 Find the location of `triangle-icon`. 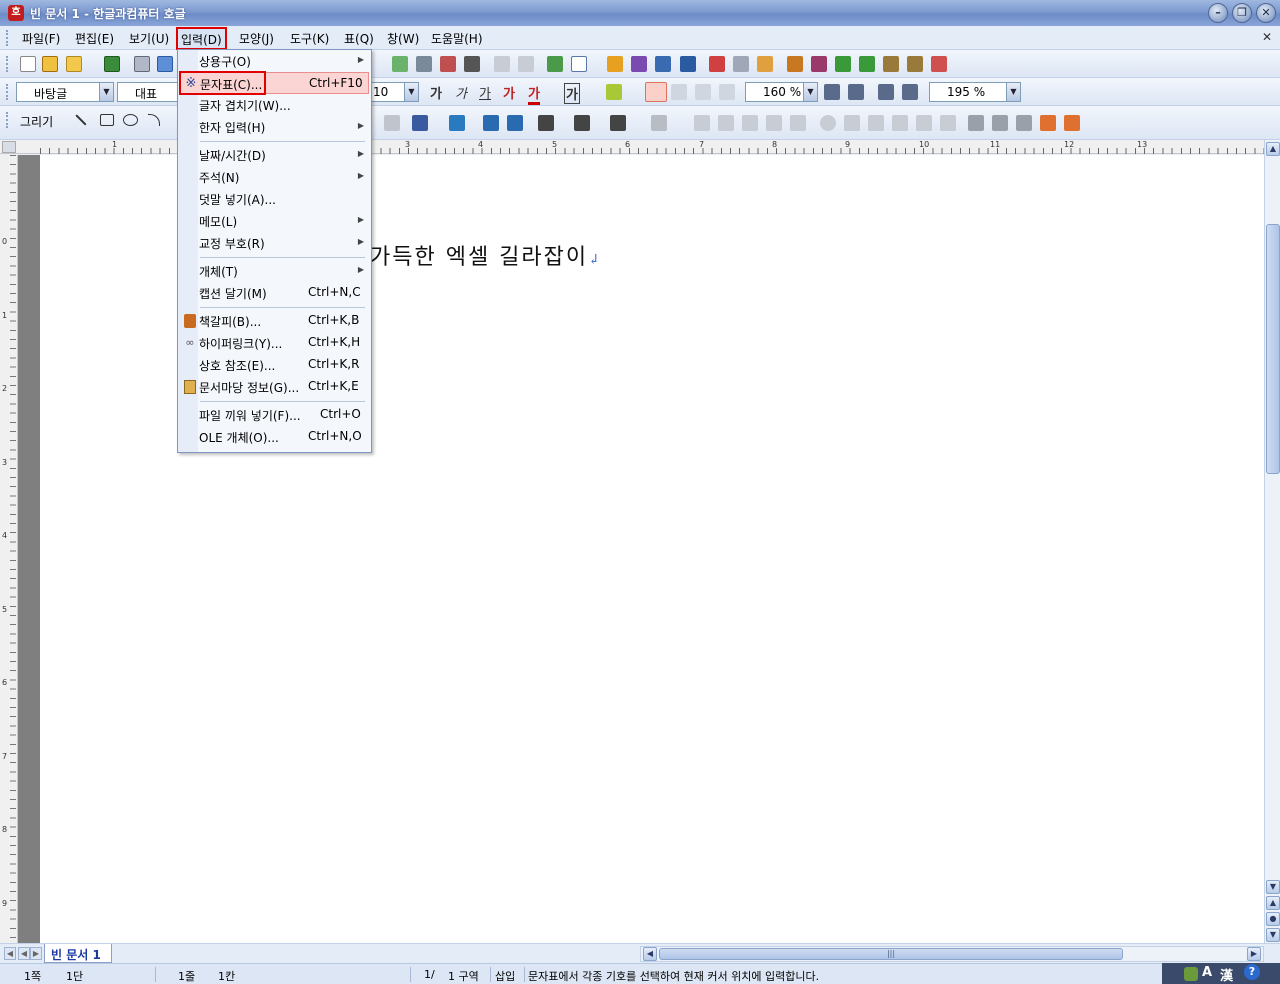

triangle-icon is located at coordinates (900, 123).